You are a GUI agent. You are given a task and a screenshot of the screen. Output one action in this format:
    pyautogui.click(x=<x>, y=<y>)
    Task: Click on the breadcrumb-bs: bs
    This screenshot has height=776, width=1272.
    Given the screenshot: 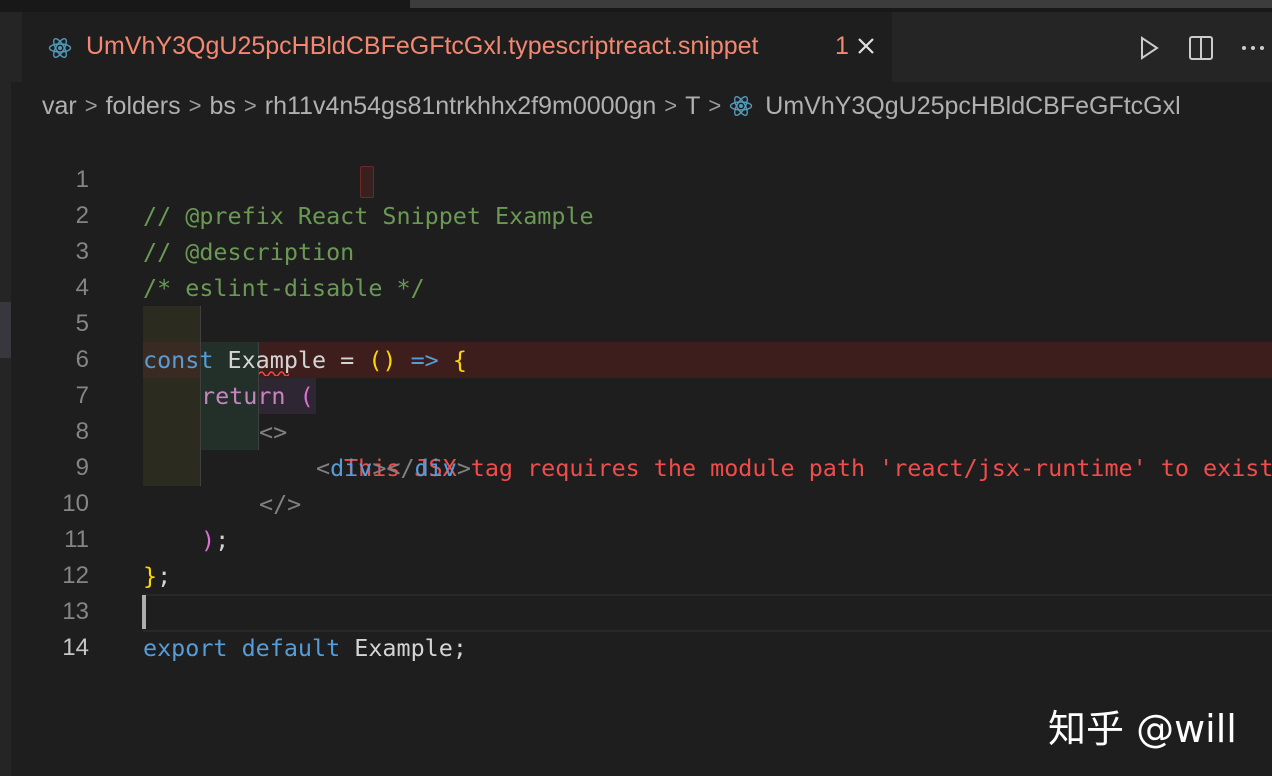 What is the action you would take?
    pyautogui.click(x=223, y=106)
    